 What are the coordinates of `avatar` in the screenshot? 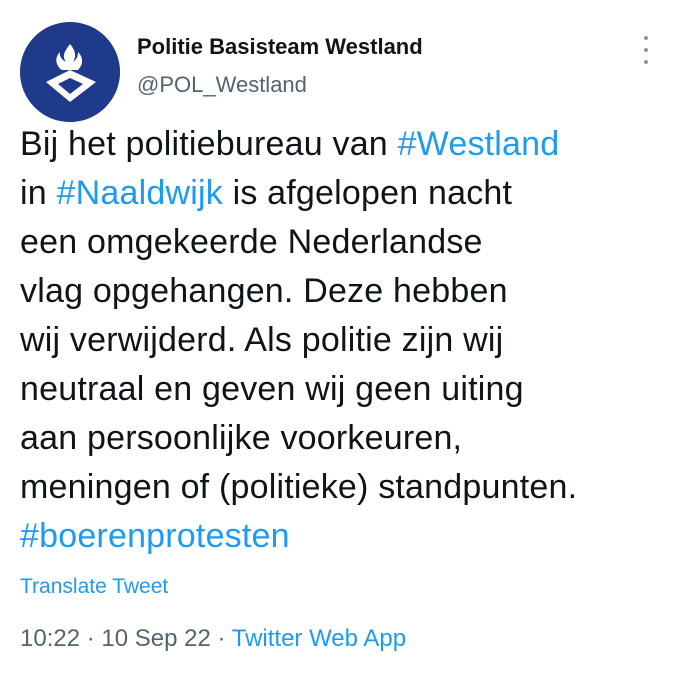 It's located at (70, 72).